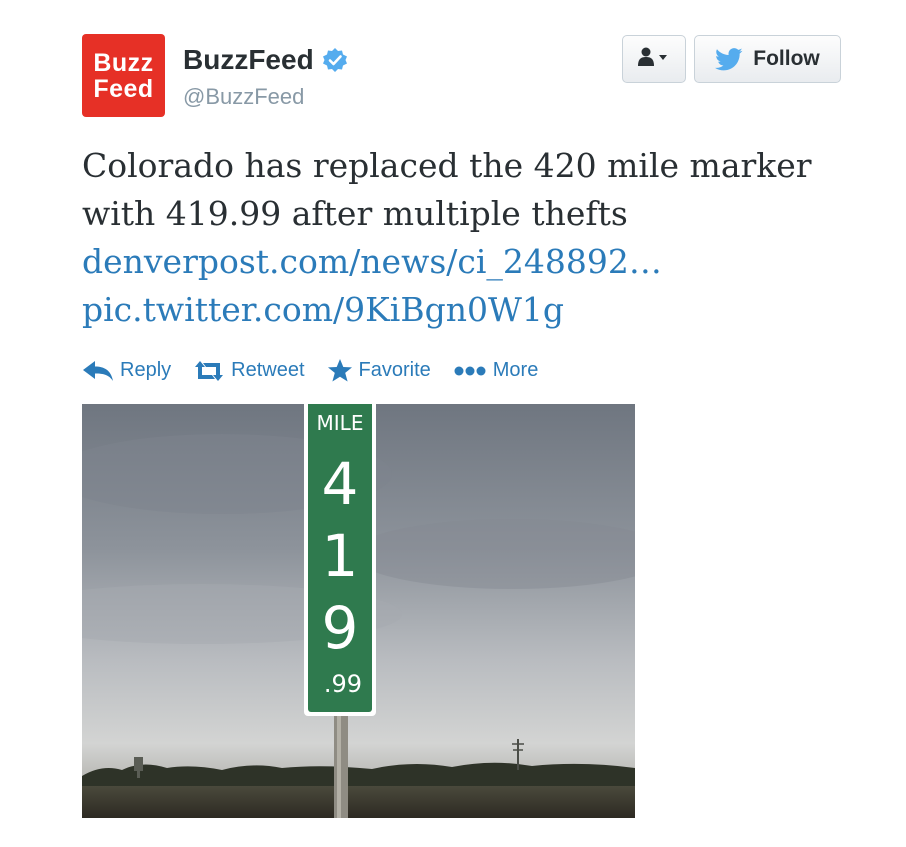  I want to click on favorite-action: Favorite, so click(379, 370).